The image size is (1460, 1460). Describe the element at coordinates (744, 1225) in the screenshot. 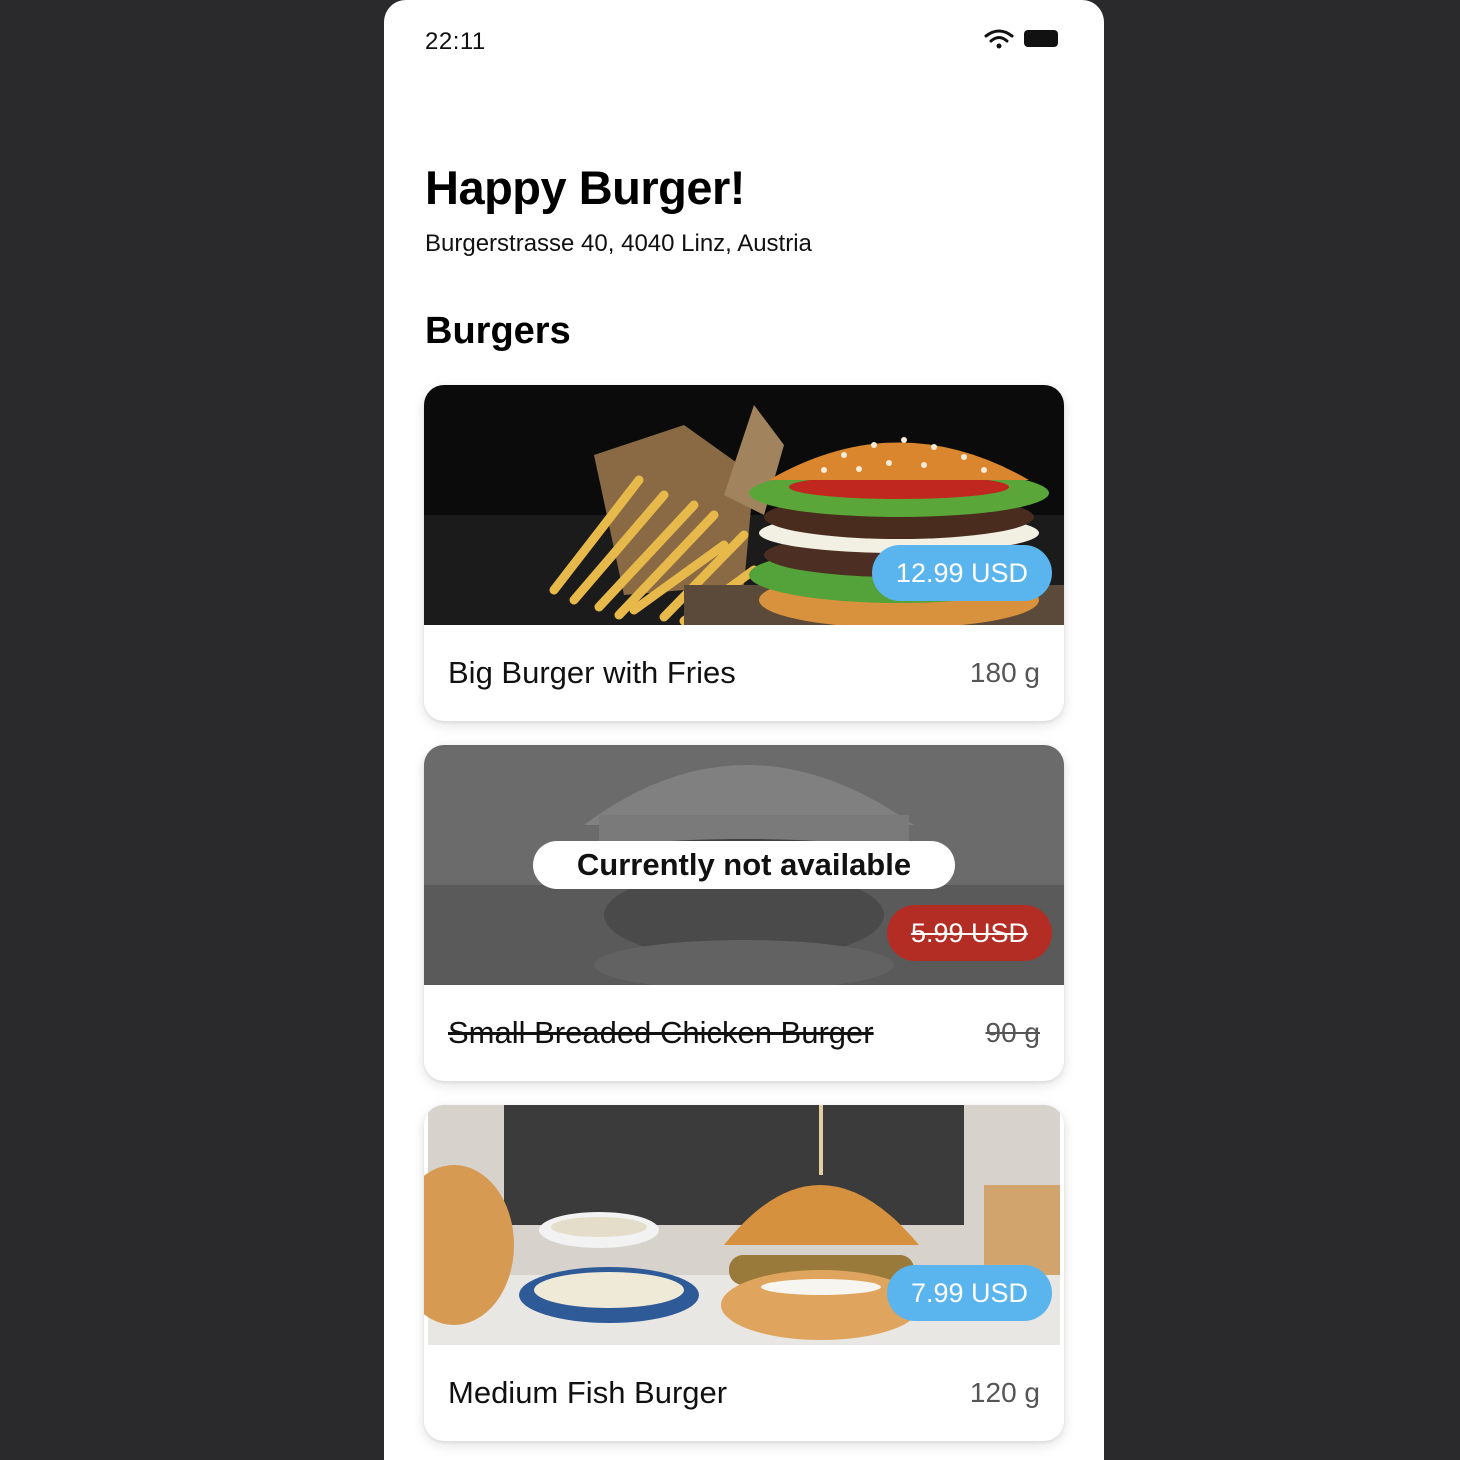

I see `fish-burger-image: 7.99 USD` at that location.